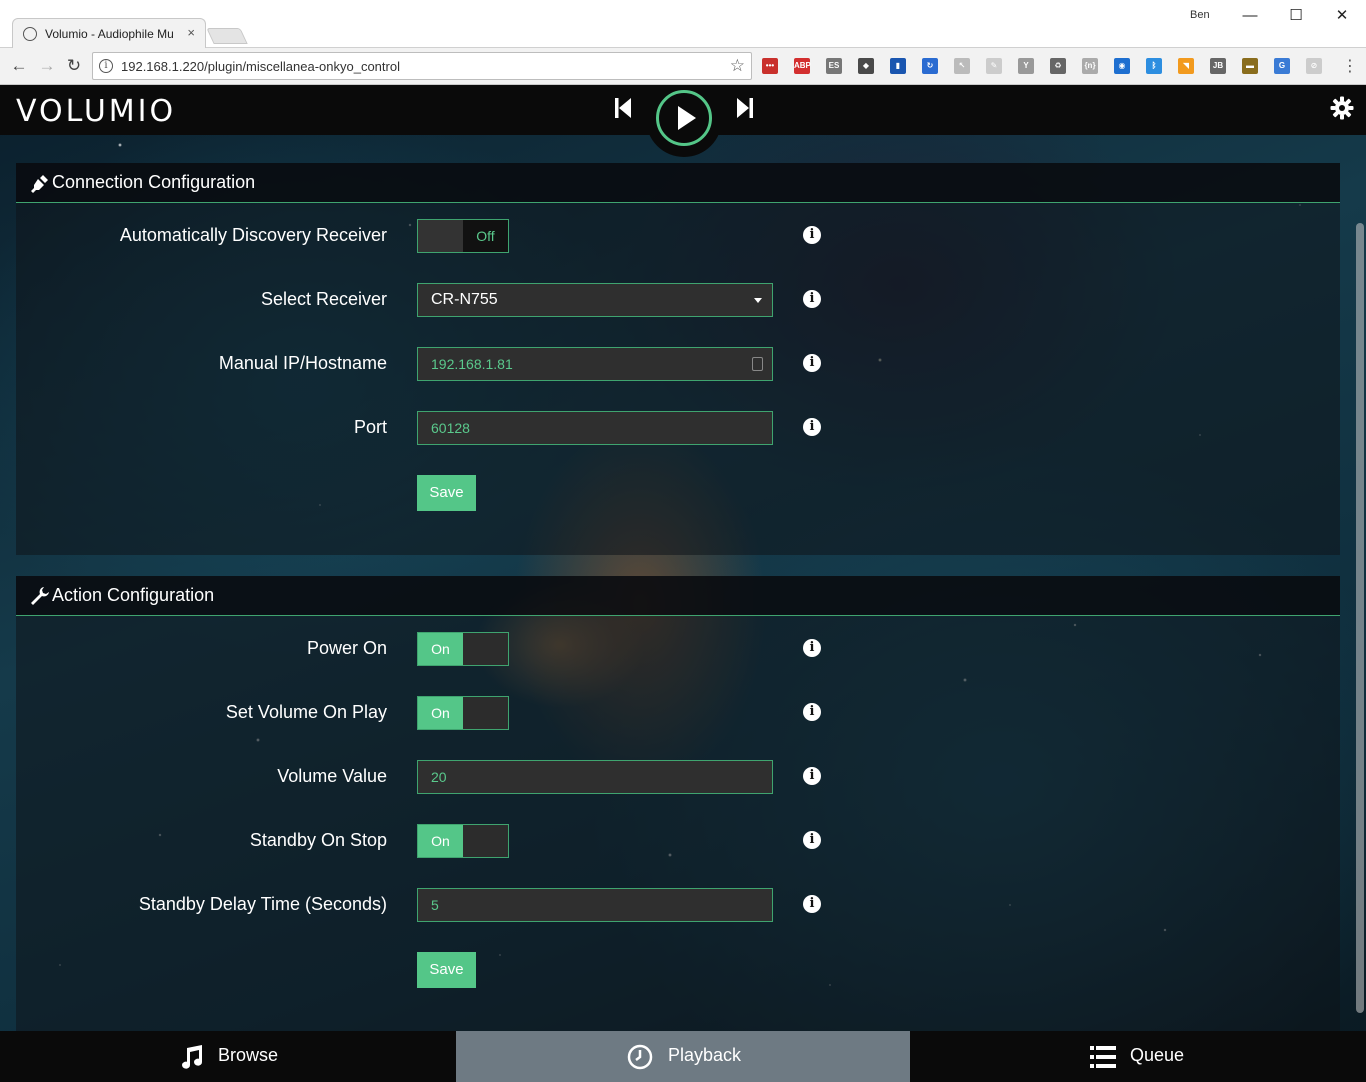 Image resolution: width=1366 pixels, height=1082 pixels. I want to click on globe-icon: ◉, so click(1122, 66).